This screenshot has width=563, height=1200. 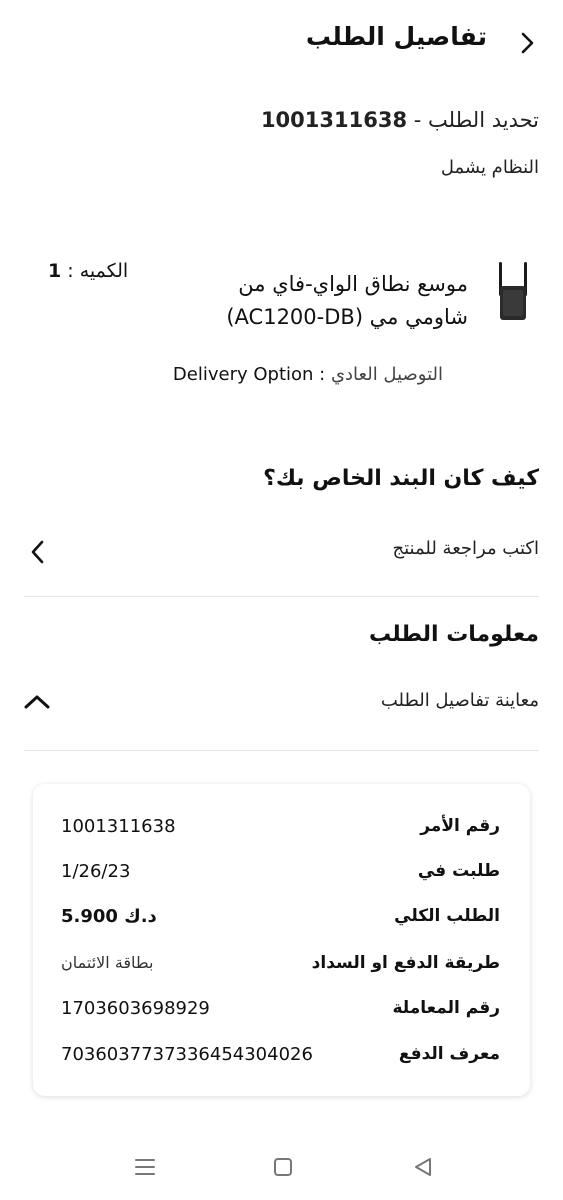 What do you see at coordinates (449, 1054) in the screenshot?
I see `detail-label: معرف الدفع` at bounding box center [449, 1054].